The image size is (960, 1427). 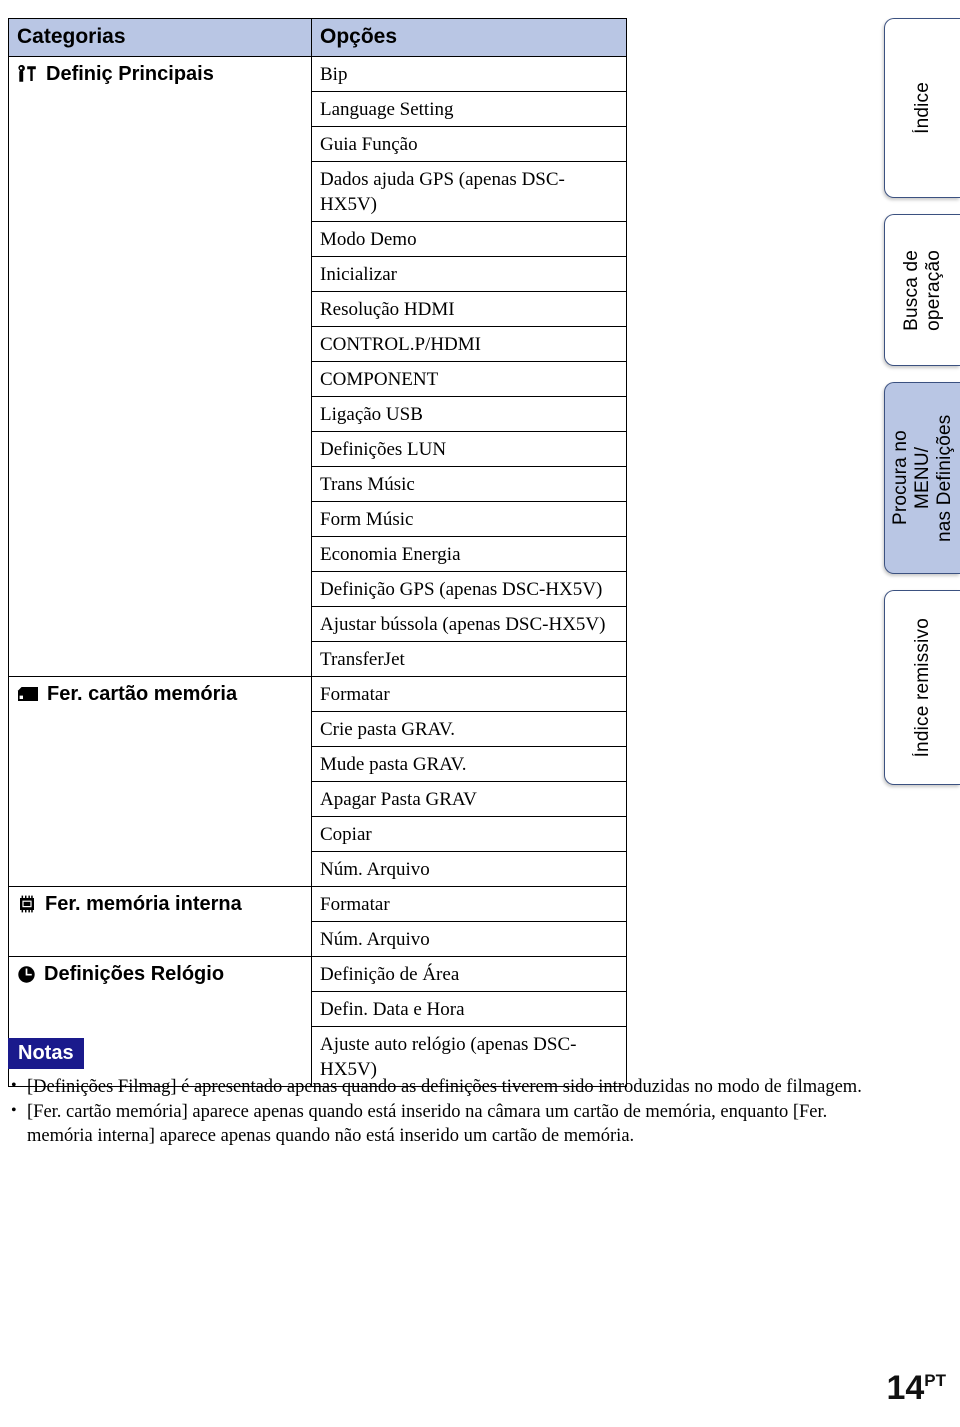 I want to click on category-cell-fer-cartao-memoria: Fer. cartão memória, so click(x=160, y=781).